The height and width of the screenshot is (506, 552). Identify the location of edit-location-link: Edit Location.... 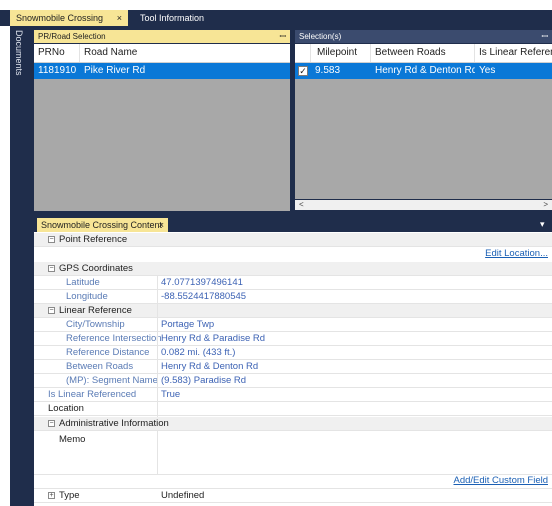
(516, 253).